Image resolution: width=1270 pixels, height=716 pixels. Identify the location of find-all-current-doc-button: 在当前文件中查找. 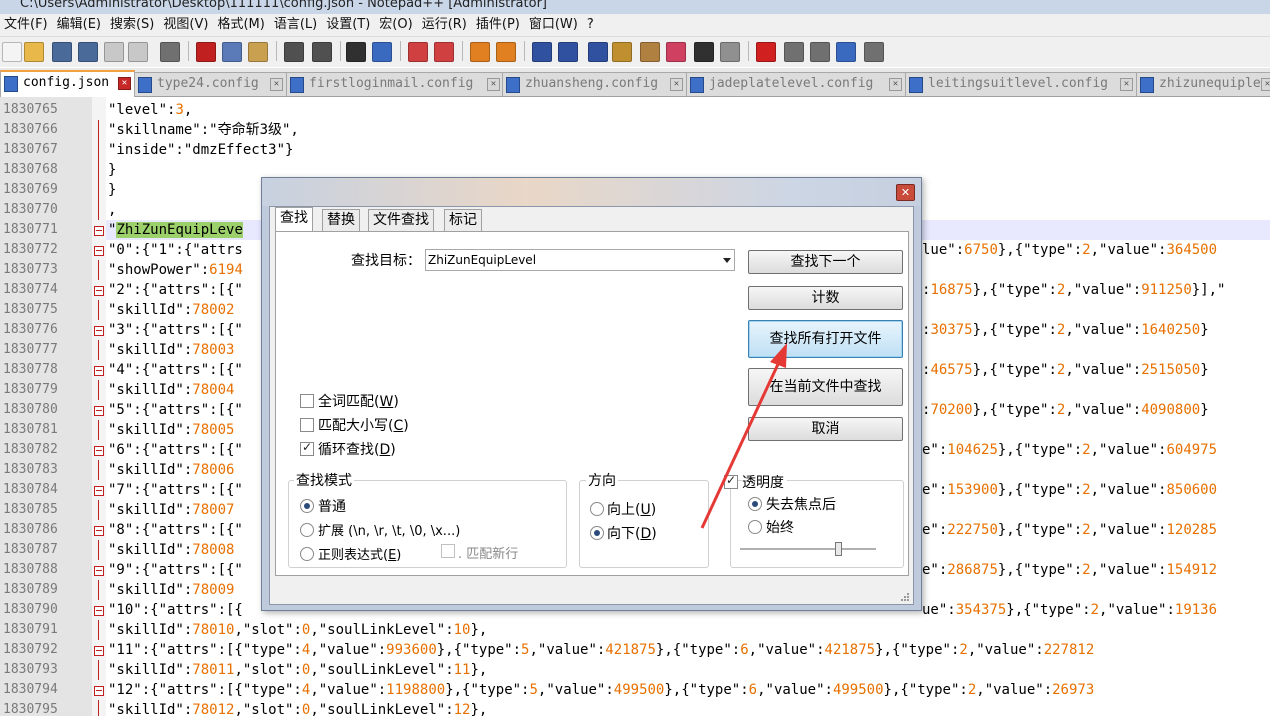
(825, 387).